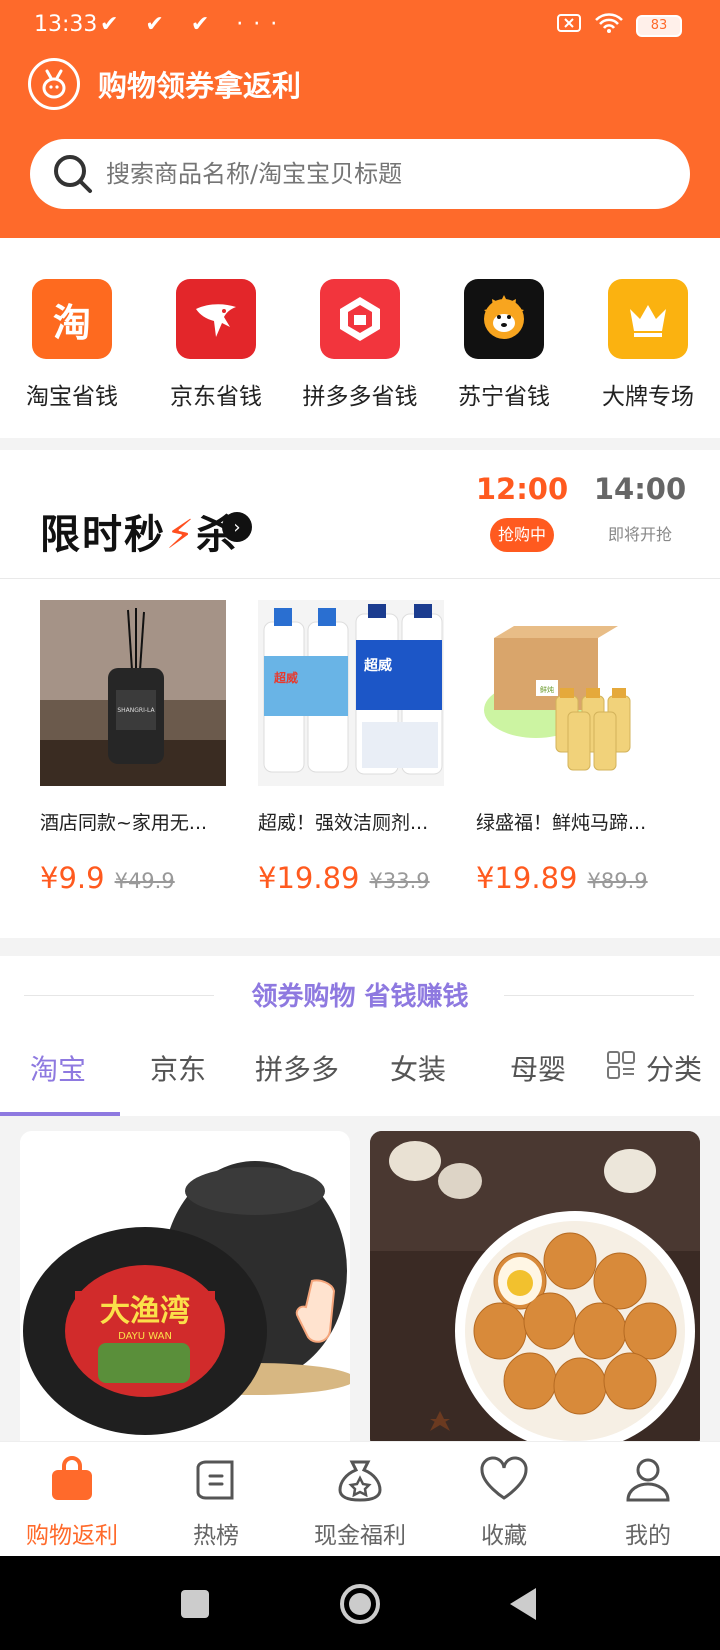 The height and width of the screenshot is (1650, 720). I want to click on cleaner-brand-label: 超威, so click(377, 665).